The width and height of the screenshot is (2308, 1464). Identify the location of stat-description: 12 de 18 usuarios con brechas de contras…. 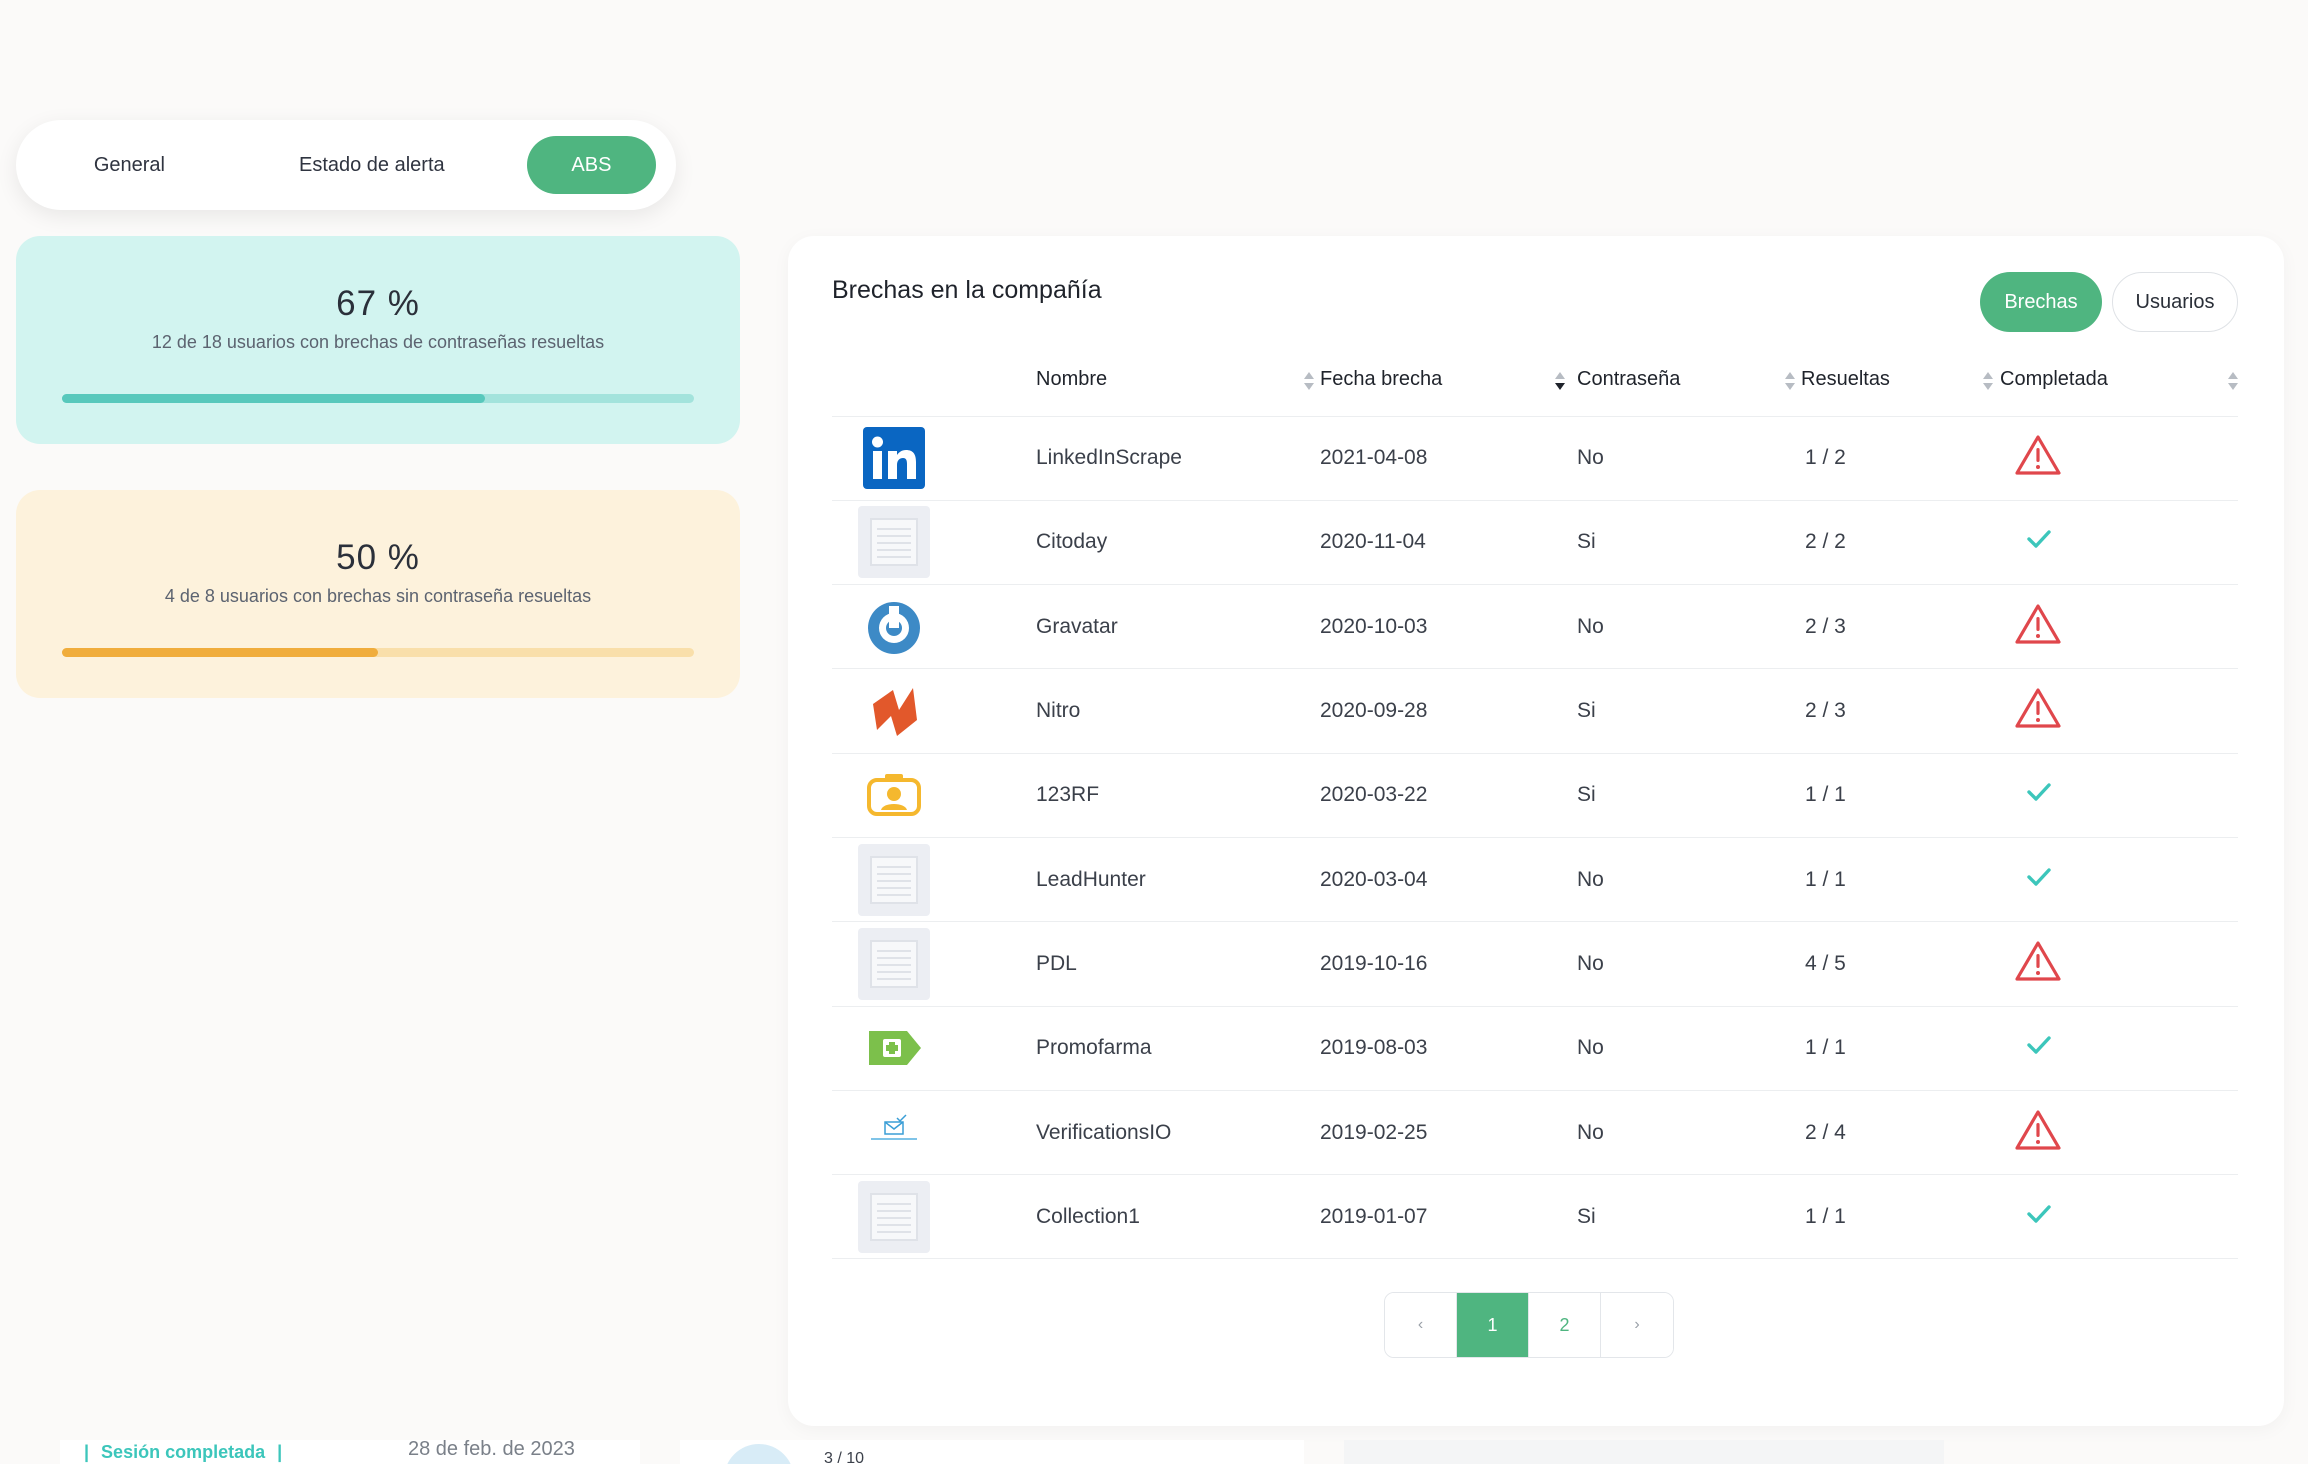
(378, 342).